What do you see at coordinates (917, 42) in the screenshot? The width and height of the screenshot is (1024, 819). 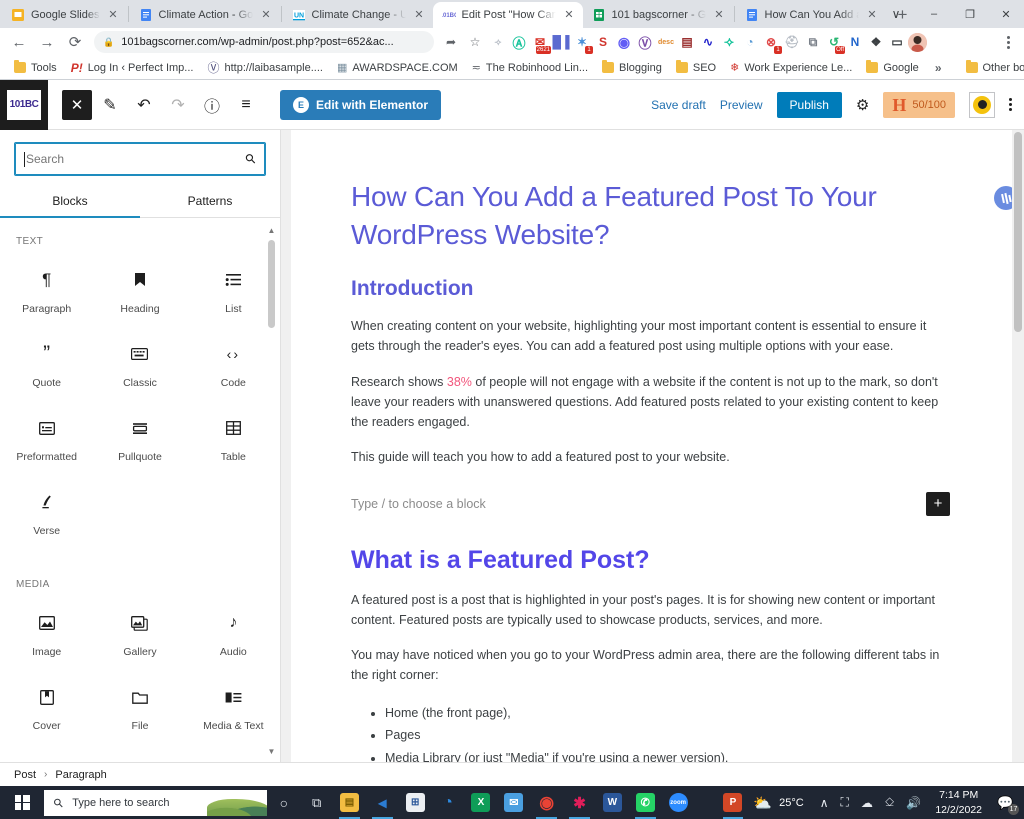 I see `avatar` at bounding box center [917, 42].